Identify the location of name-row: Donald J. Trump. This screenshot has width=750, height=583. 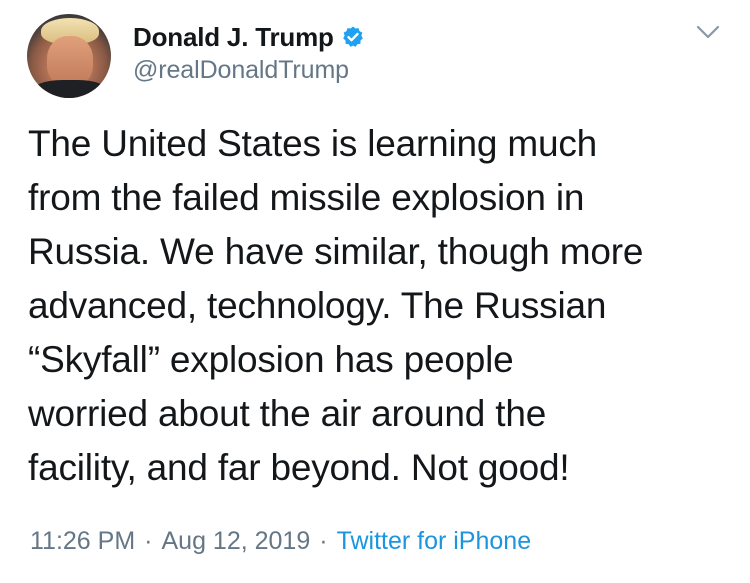
(249, 37).